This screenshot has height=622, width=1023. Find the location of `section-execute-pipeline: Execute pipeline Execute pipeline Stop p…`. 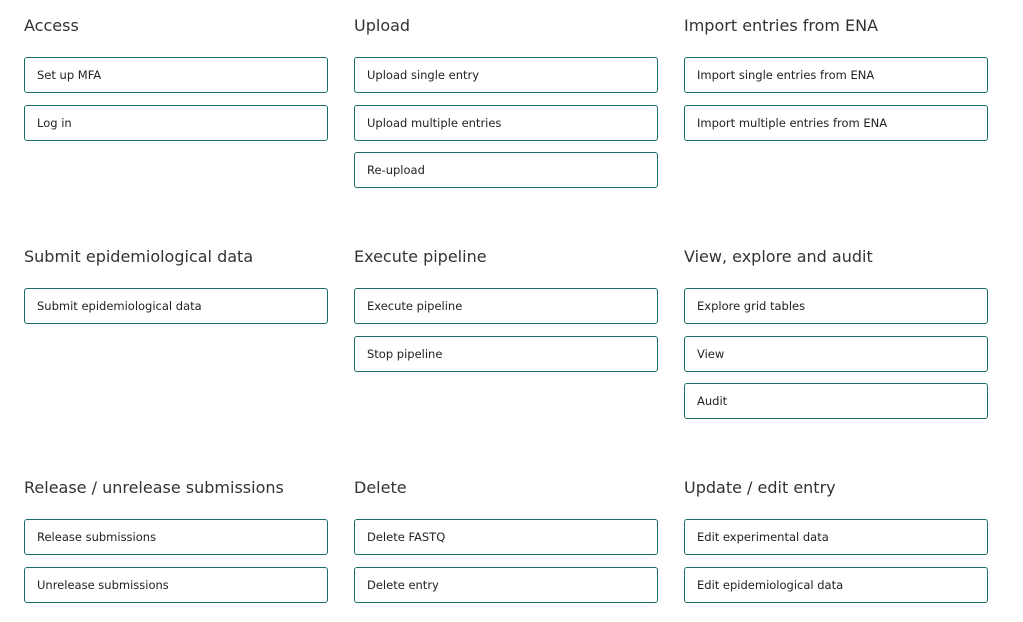

section-execute-pipeline: Execute pipeline Execute pipeline Stop p… is located at coordinates (506, 309).